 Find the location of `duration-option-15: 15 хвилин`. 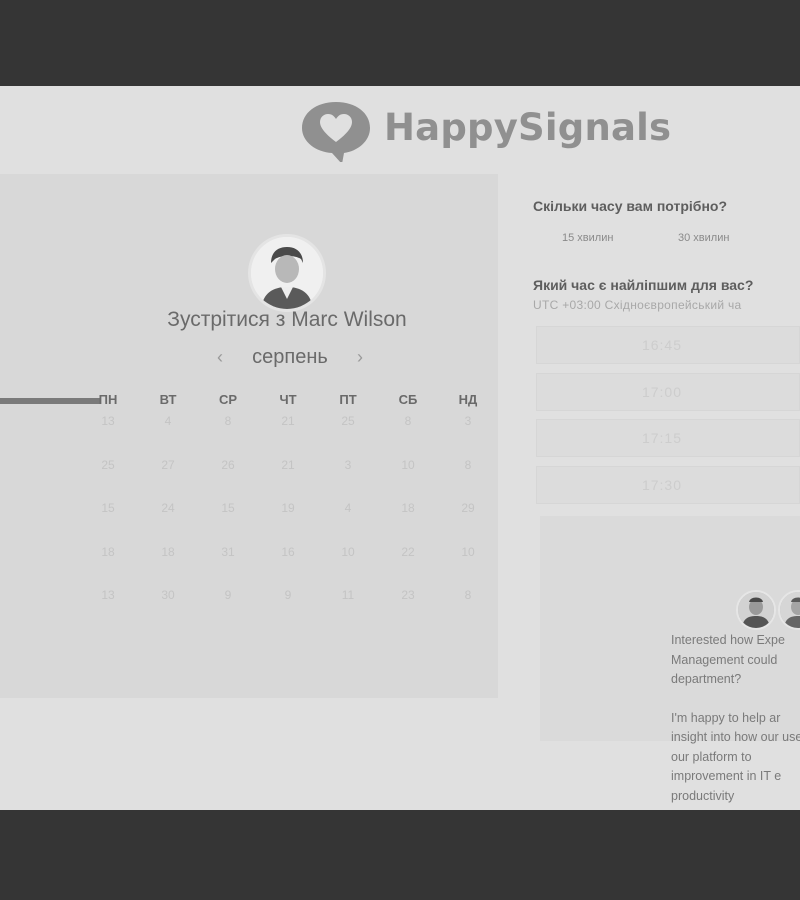

duration-option-15: 15 хвилин is located at coordinates (587, 238).